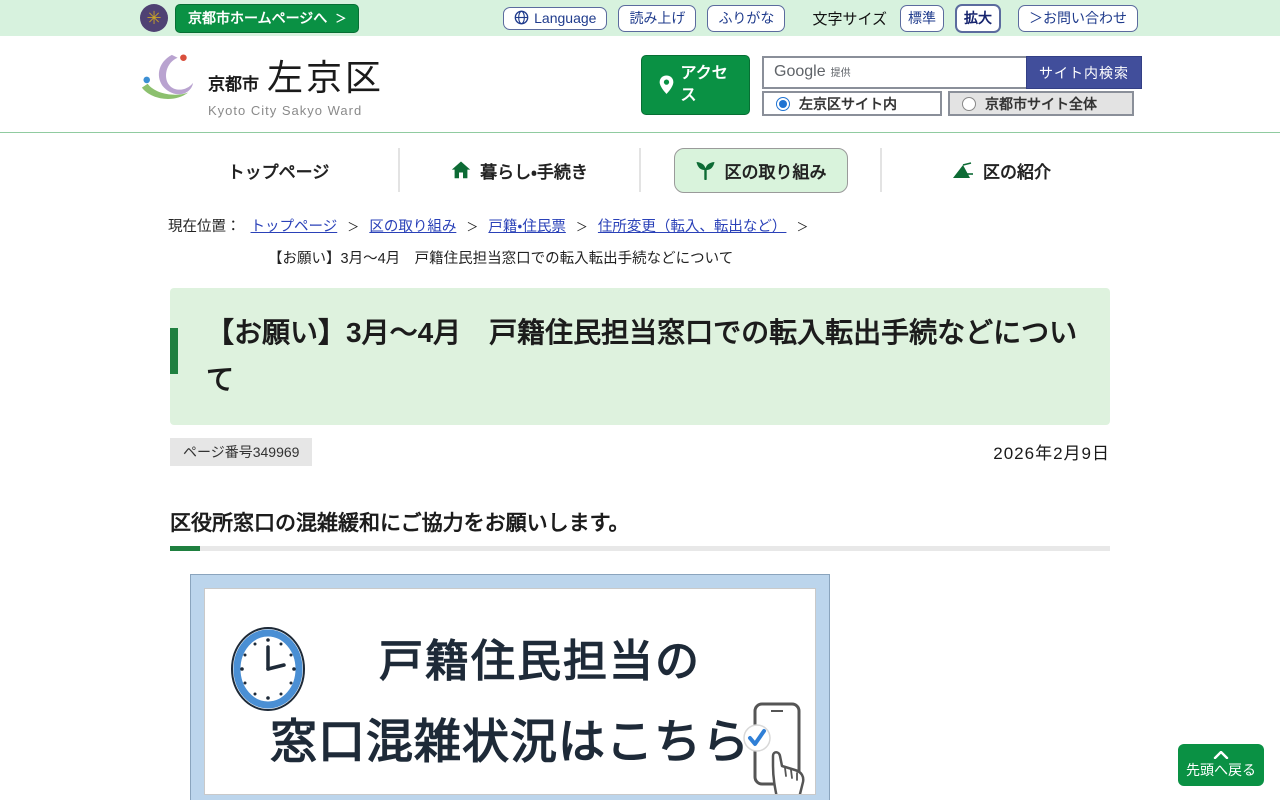  I want to click on nav-ward-initiatives-label: 区の取り組み, so click(775, 172).